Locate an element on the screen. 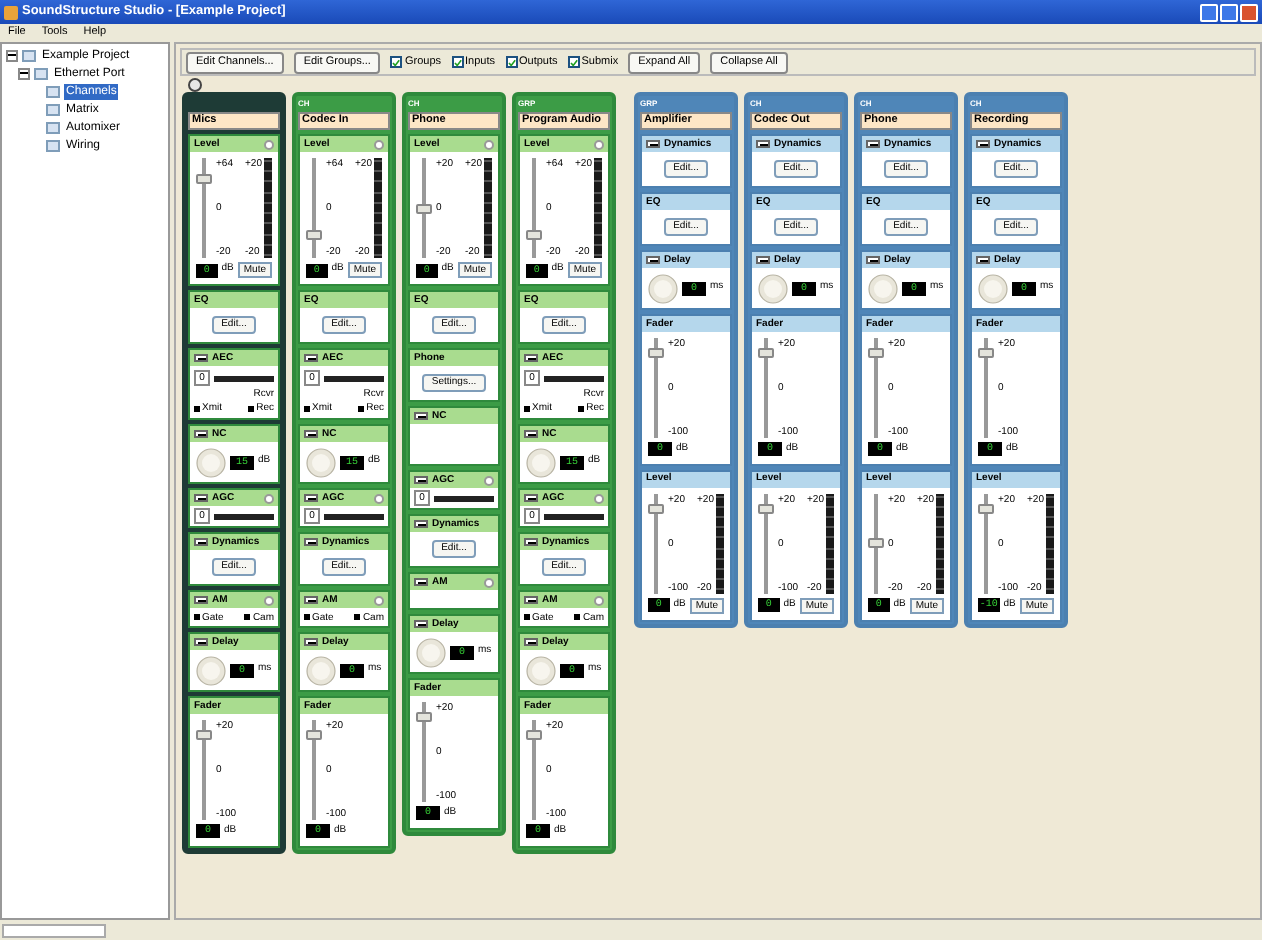 This screenshot has height=940, width=1262. minimize-button is located at coordinates (1209, 12).